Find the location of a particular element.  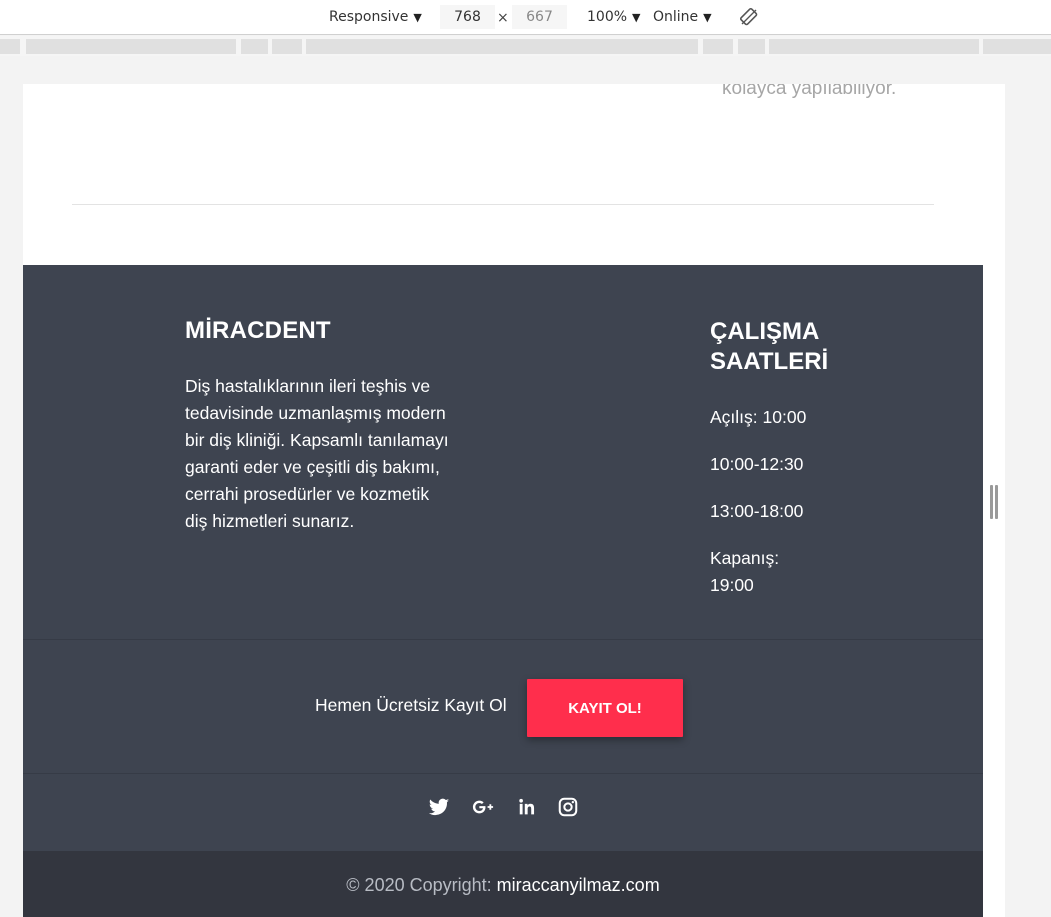

twitter-link is located at coordinates (439, 807).